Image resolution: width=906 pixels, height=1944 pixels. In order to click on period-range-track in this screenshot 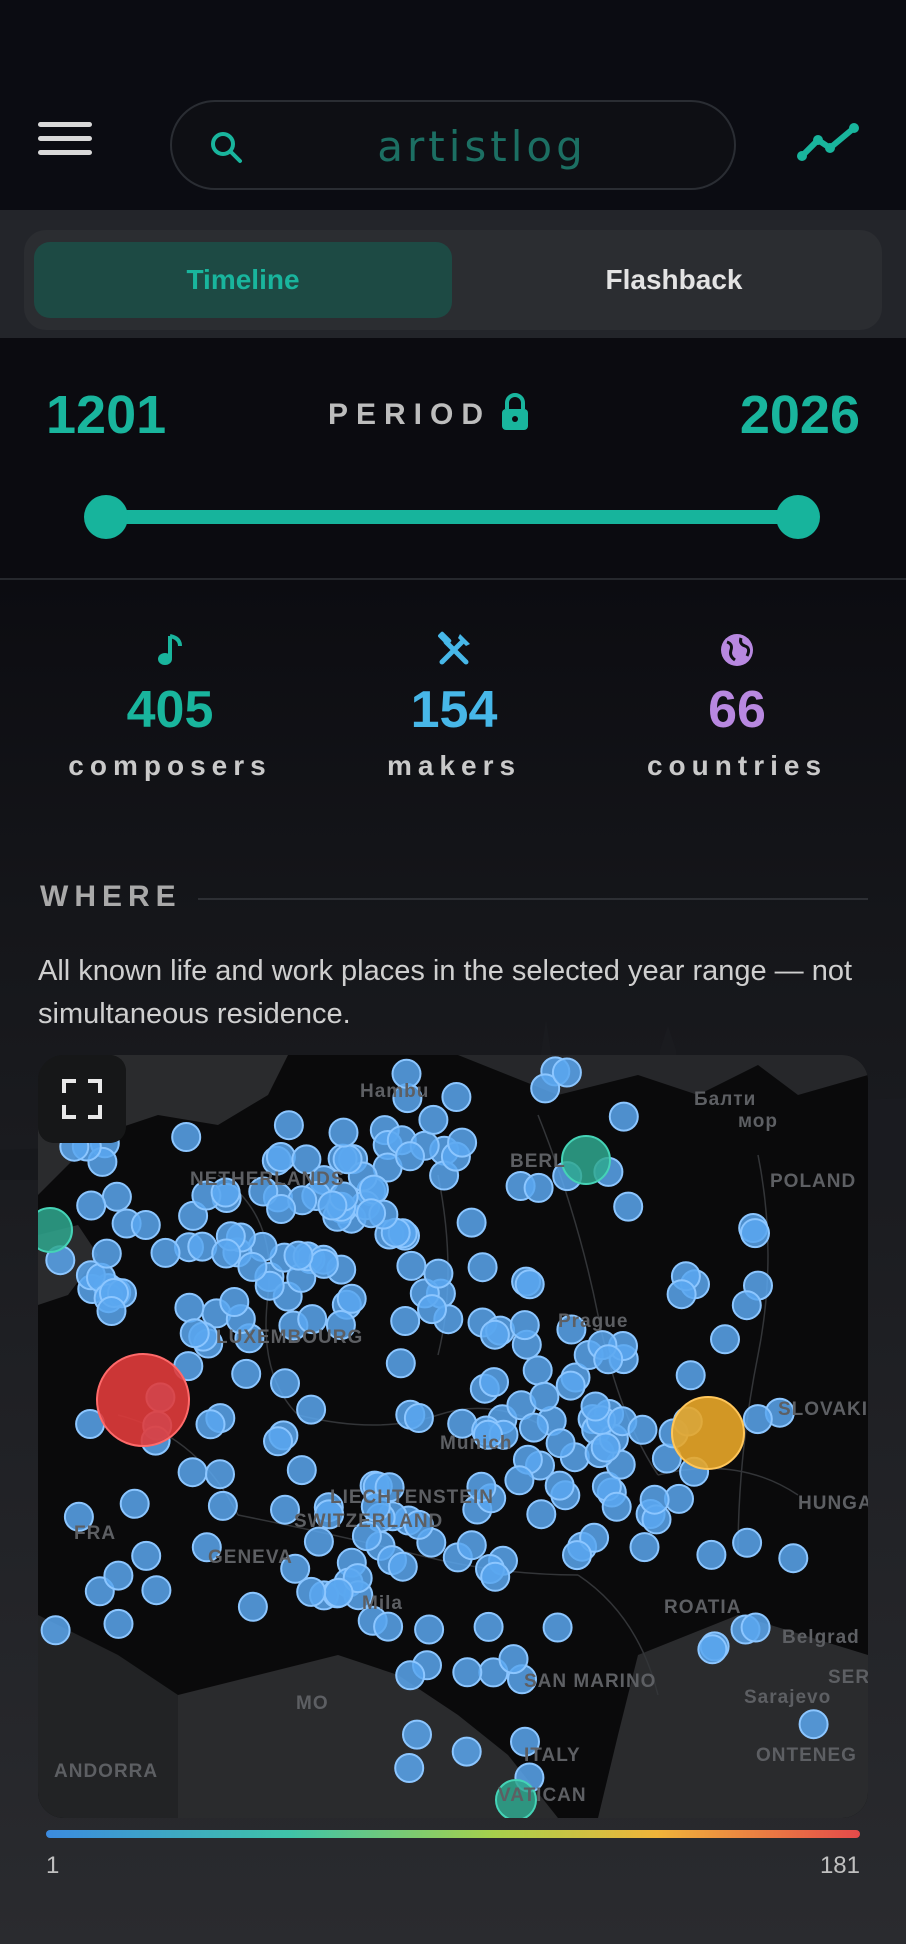, I will do `click(451, 517)`.